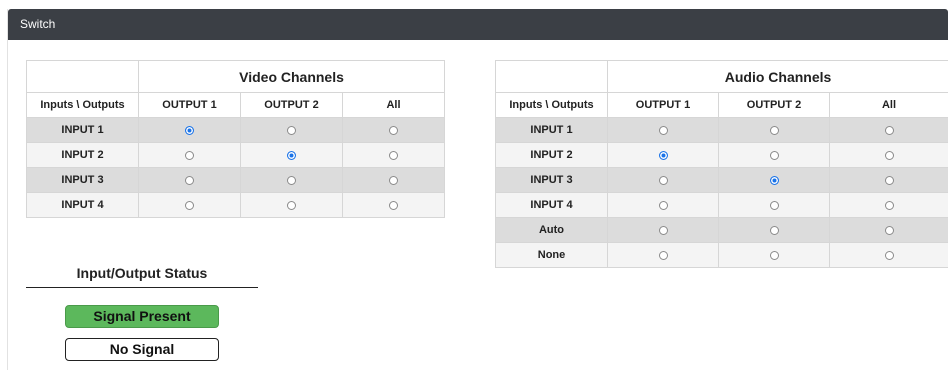 The height and width of the screenshot is (370, 948). What do you see at coordinates (551, 230) in the screenshot?
I see `row-label: Auto` at bounding box center [551, 230].